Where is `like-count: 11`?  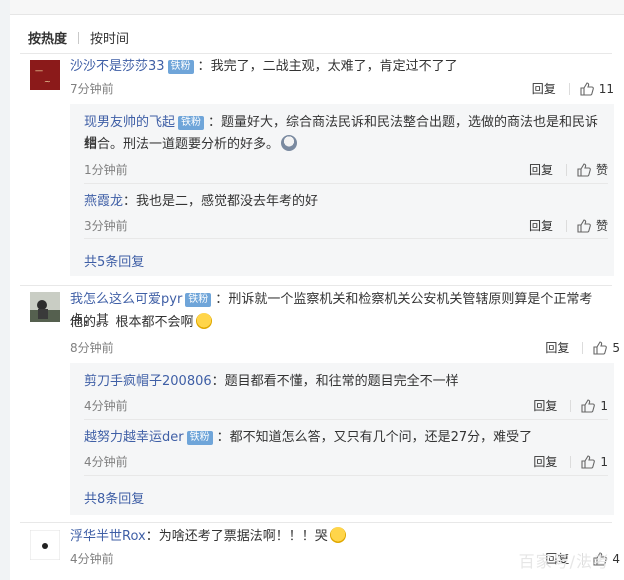 like-count: 11 is located at coordinates (606, 88).